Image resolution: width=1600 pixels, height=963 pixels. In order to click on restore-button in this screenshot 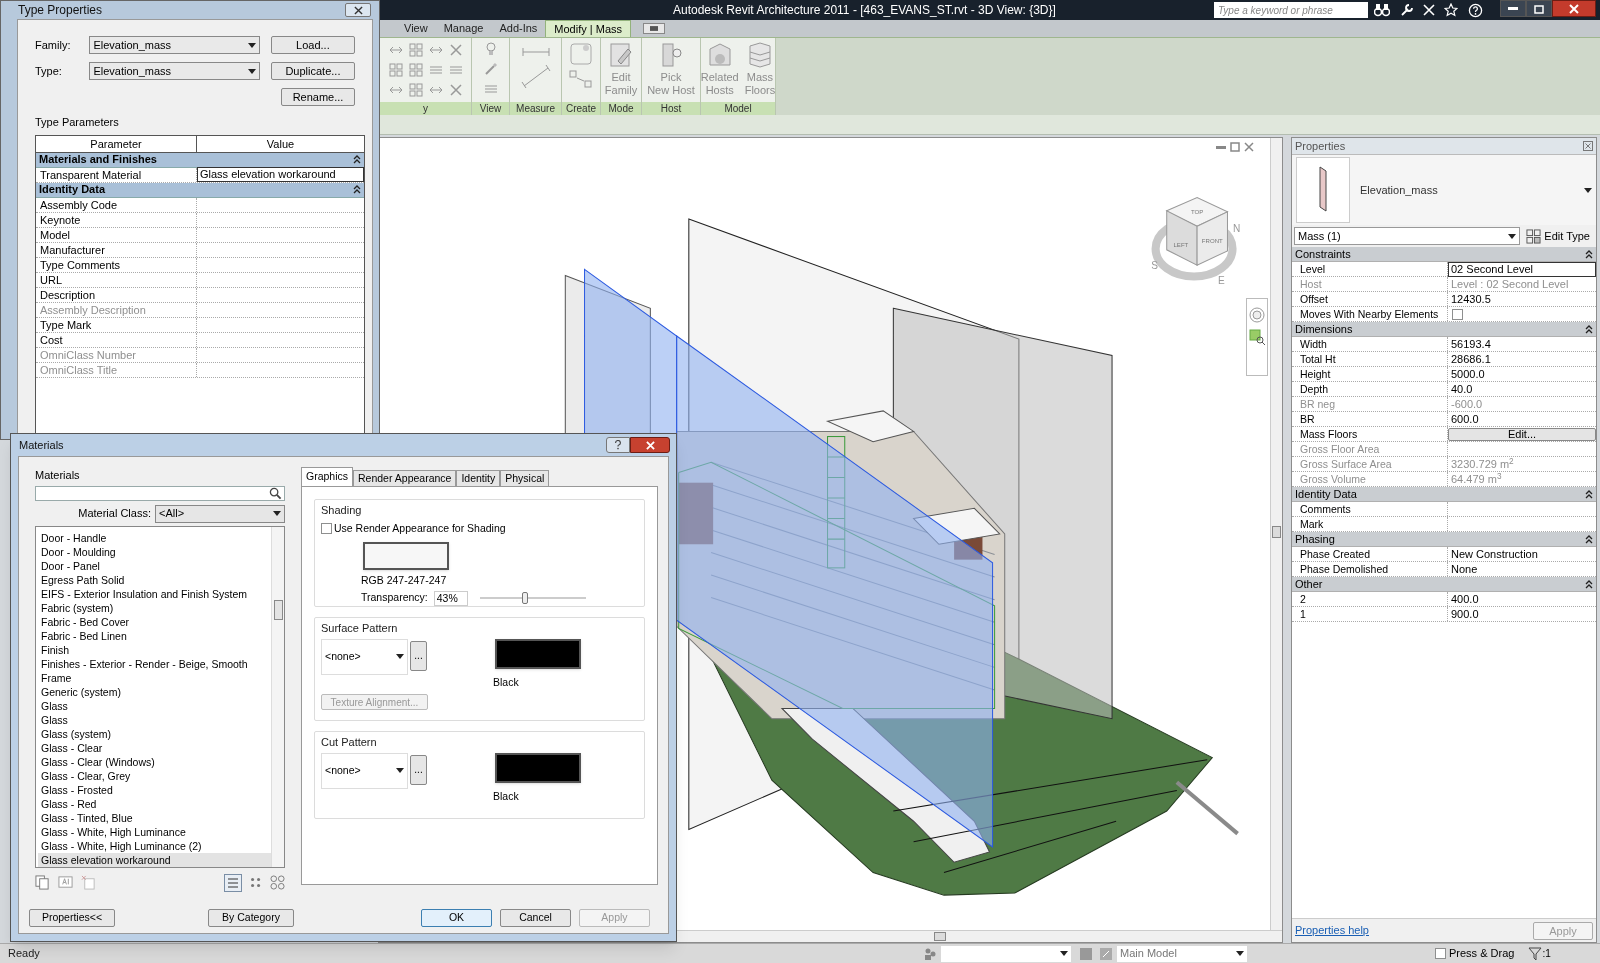, I will do `click(1539, 8)`.